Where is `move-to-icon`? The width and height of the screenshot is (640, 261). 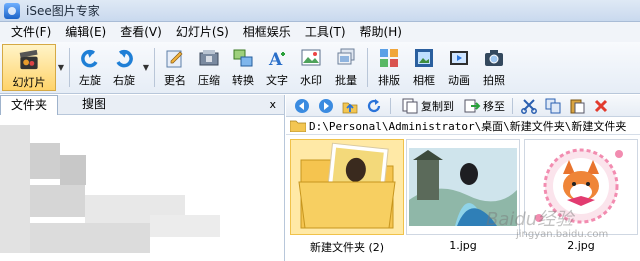 move-to-icon is located at coordinates (472, 105).